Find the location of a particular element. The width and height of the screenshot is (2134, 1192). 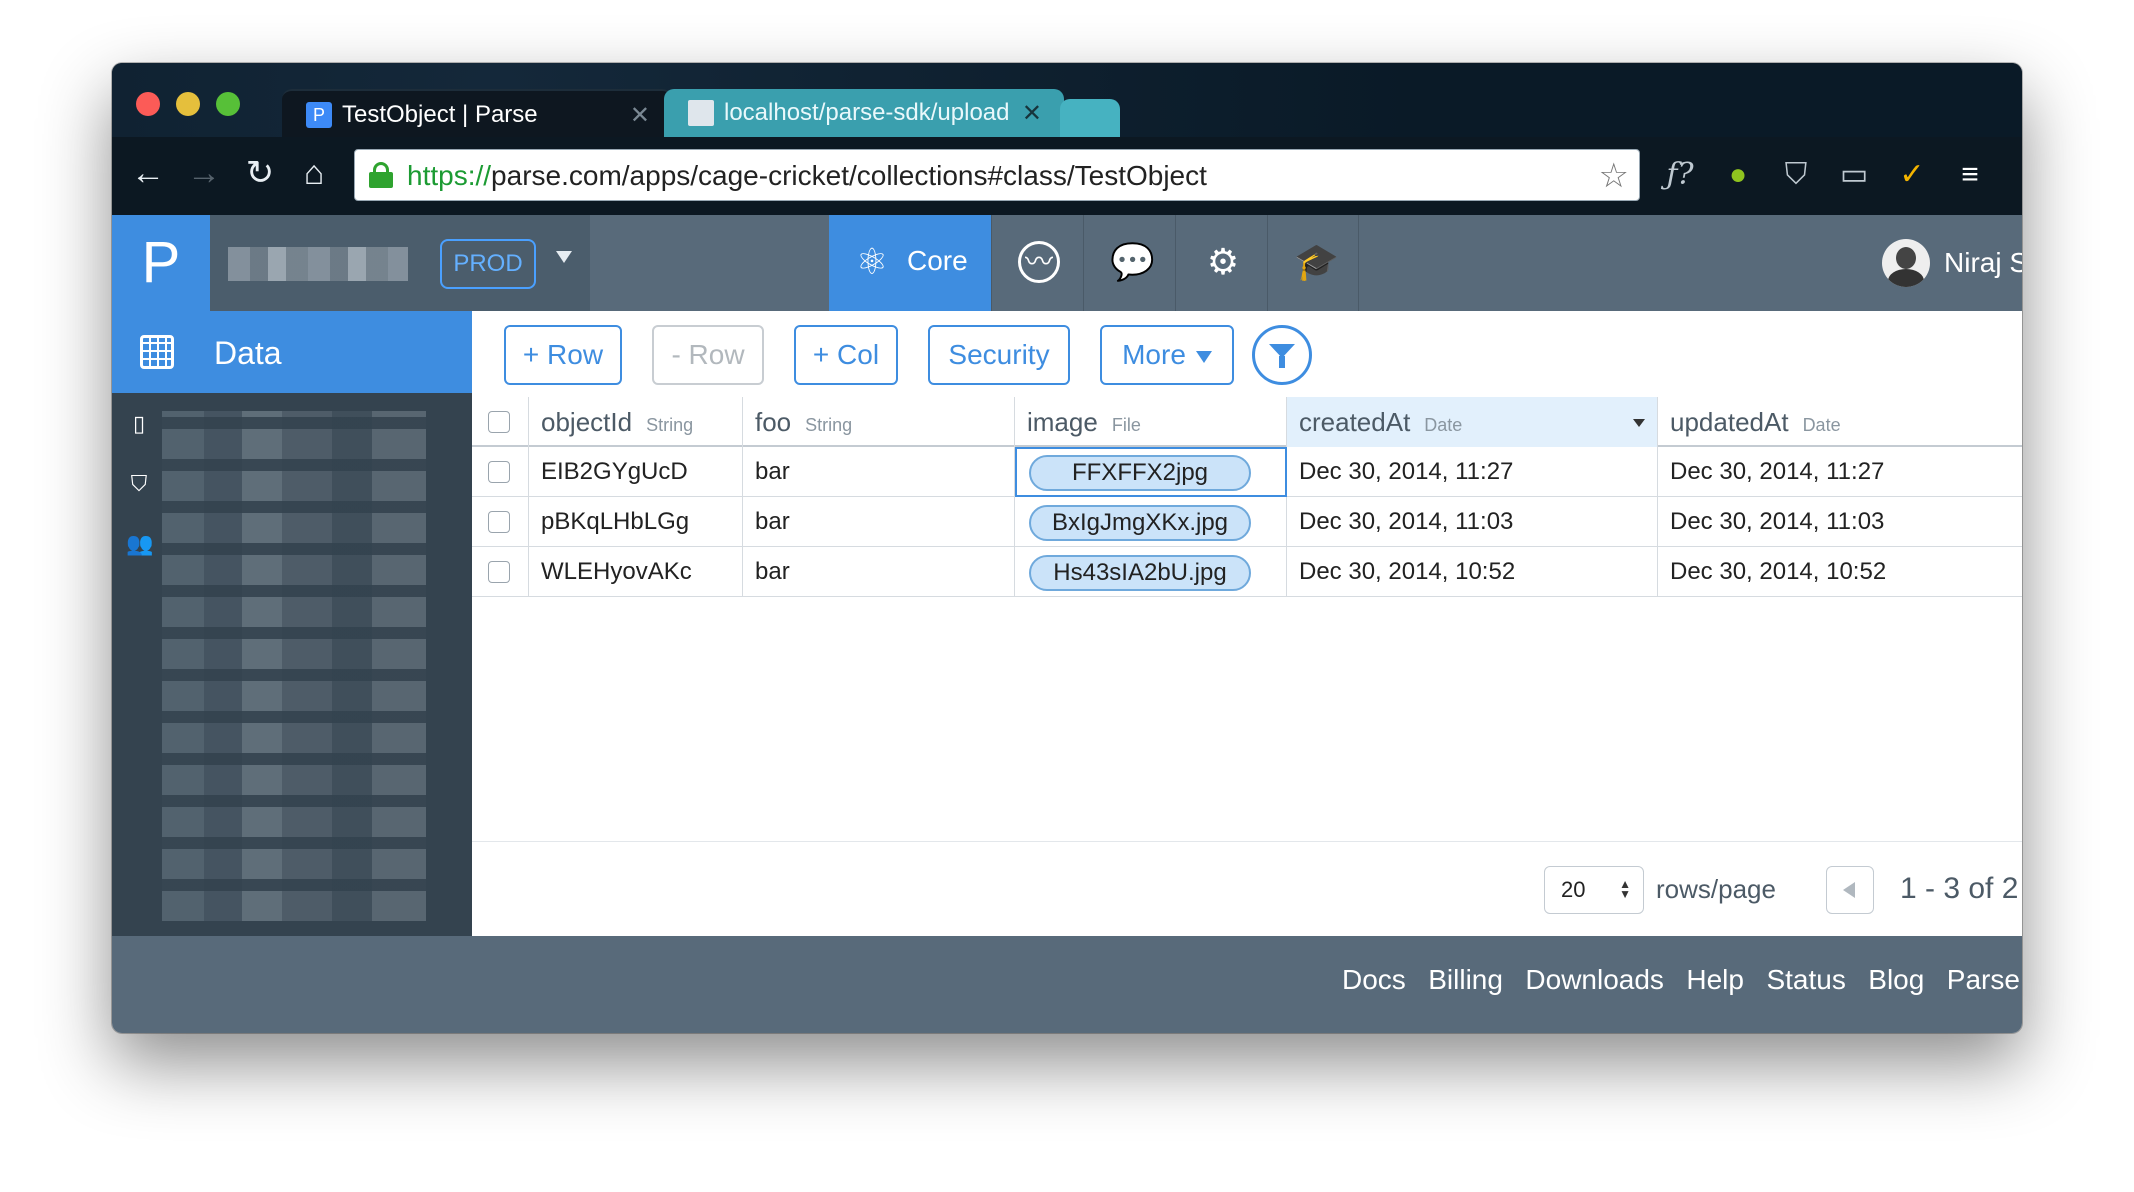

cell-objectid: pBKqLHbLGg is located at coordinates (636, 522).